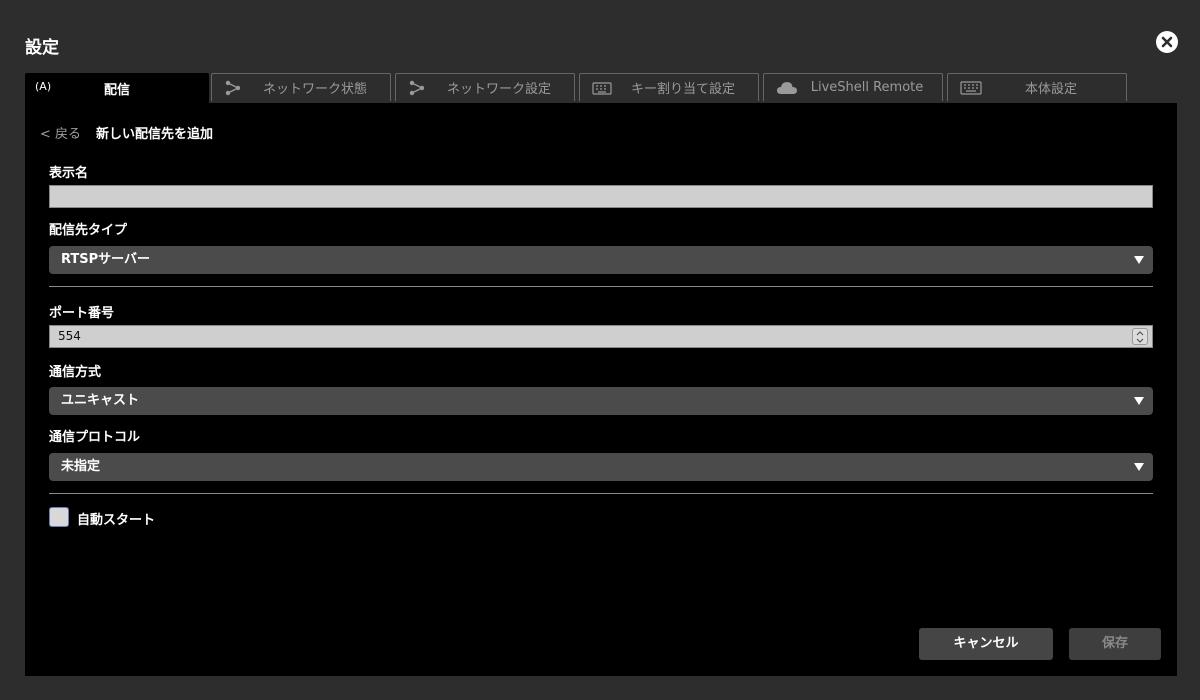  Describe the element at coordinates (986, 644) in the screenshot. I see `cancel-button: キャンセル` at that location.